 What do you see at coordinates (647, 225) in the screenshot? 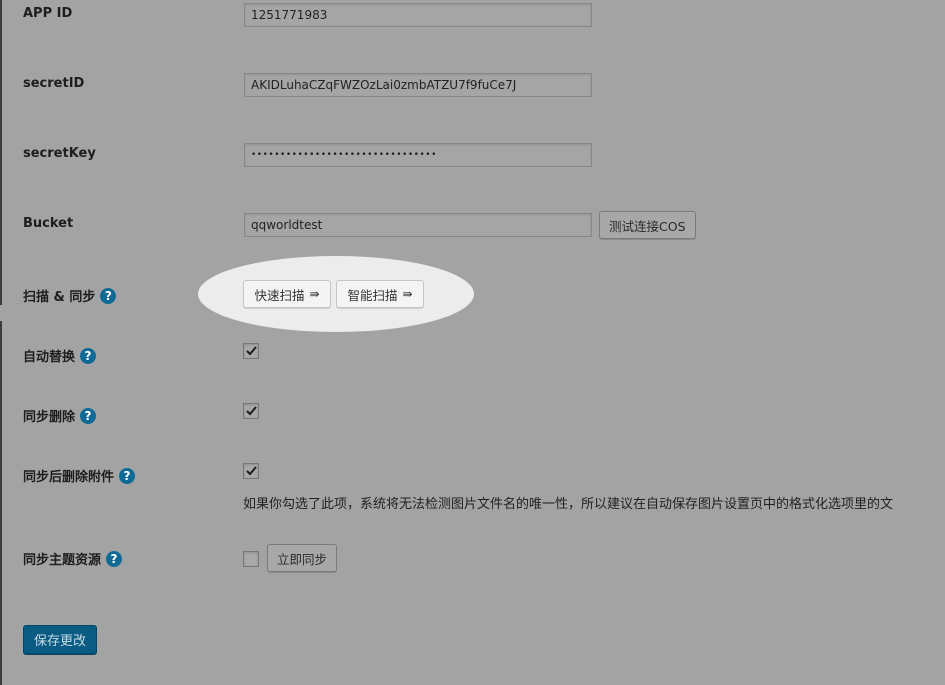
I see `test-cos-connection-button: 测试连接COS` at bounding box center [647, 225].